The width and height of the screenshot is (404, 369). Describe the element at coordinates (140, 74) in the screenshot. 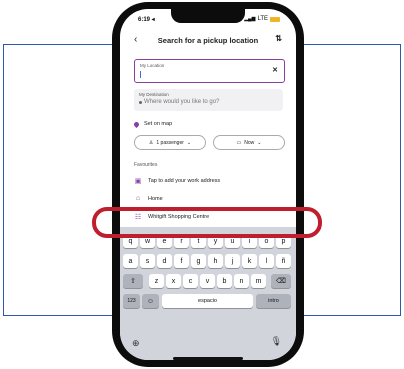

I see `text-cursor` at that location.